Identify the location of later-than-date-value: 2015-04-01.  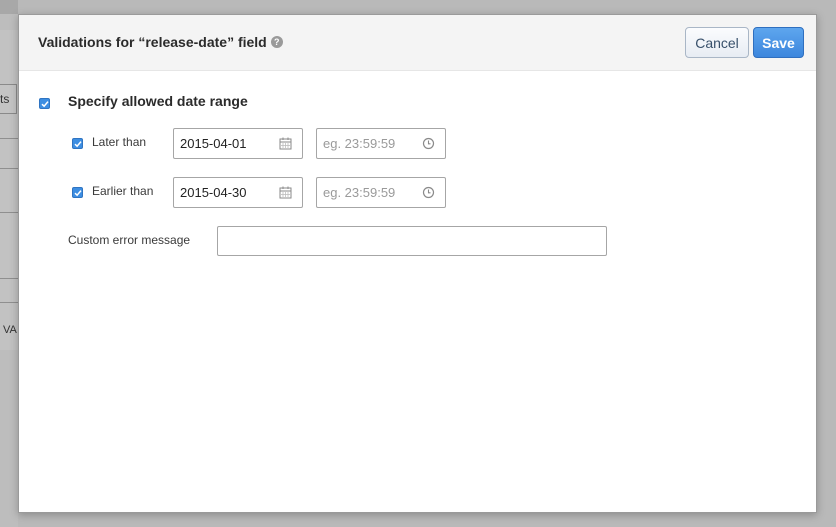
(213, 143).